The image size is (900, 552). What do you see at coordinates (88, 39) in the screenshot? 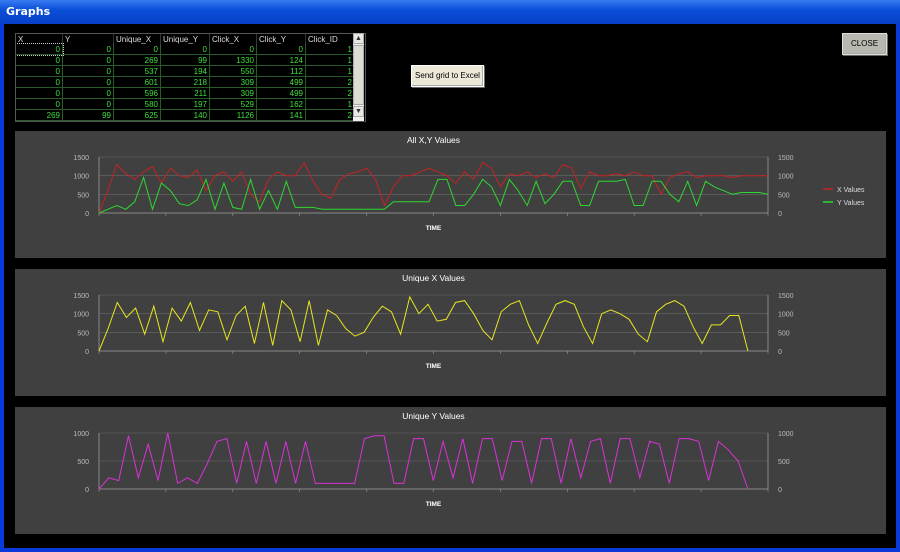
I see `grid-column-header: Y` at bounding box center [88, 39].